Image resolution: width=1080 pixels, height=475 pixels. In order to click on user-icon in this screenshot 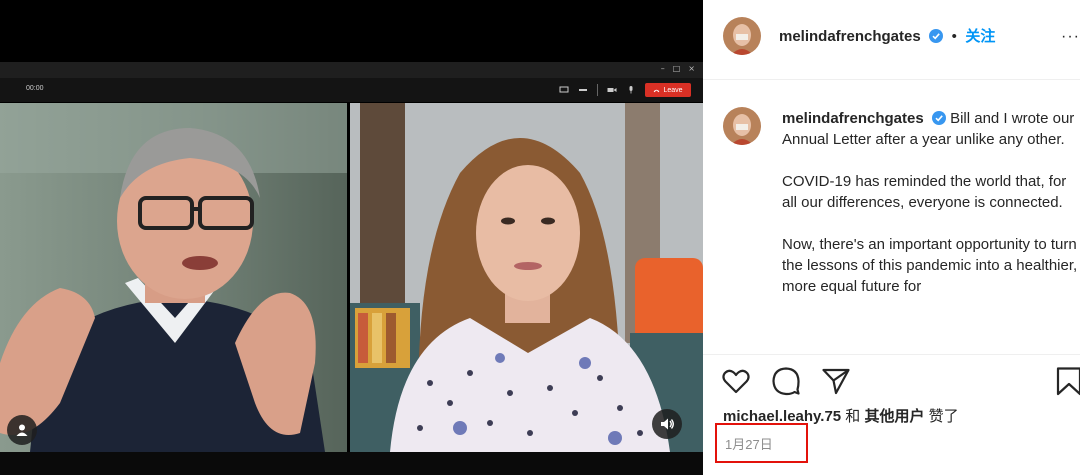, I will do `click(22, 430)`.